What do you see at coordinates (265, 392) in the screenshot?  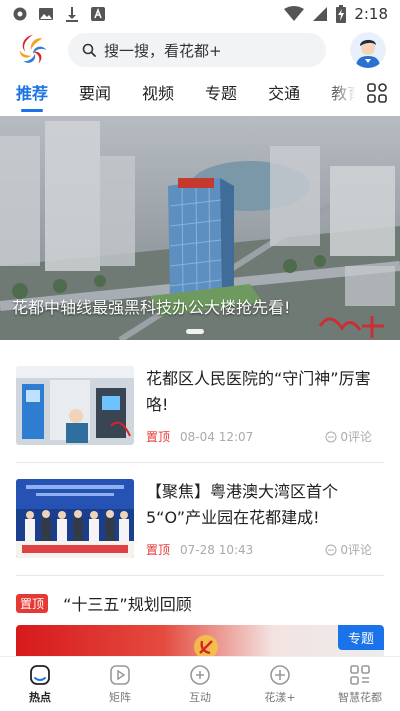 I see `news-title: 花都区人民医院的“守门神”厉害咯!` at bounding box center [265, 392].